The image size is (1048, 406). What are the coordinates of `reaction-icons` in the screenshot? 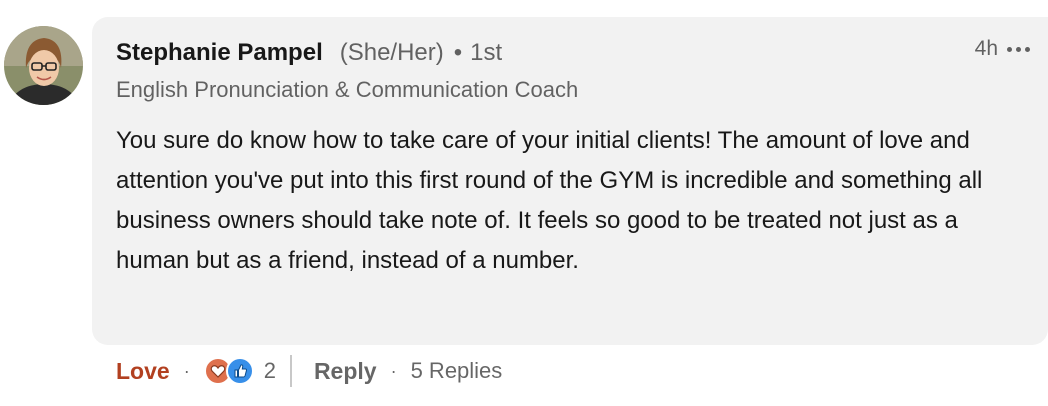 It's located at (229, 371).